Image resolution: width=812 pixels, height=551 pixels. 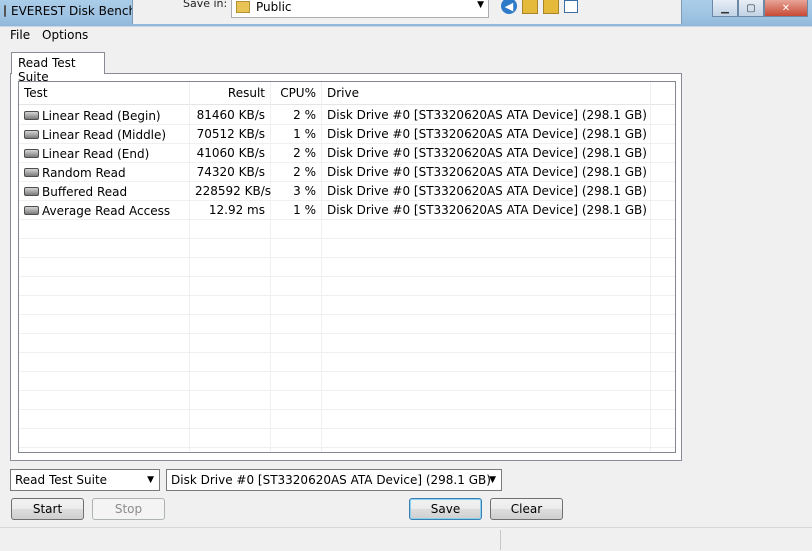 I want to click on folder-icon, so click(x=243, y=7).